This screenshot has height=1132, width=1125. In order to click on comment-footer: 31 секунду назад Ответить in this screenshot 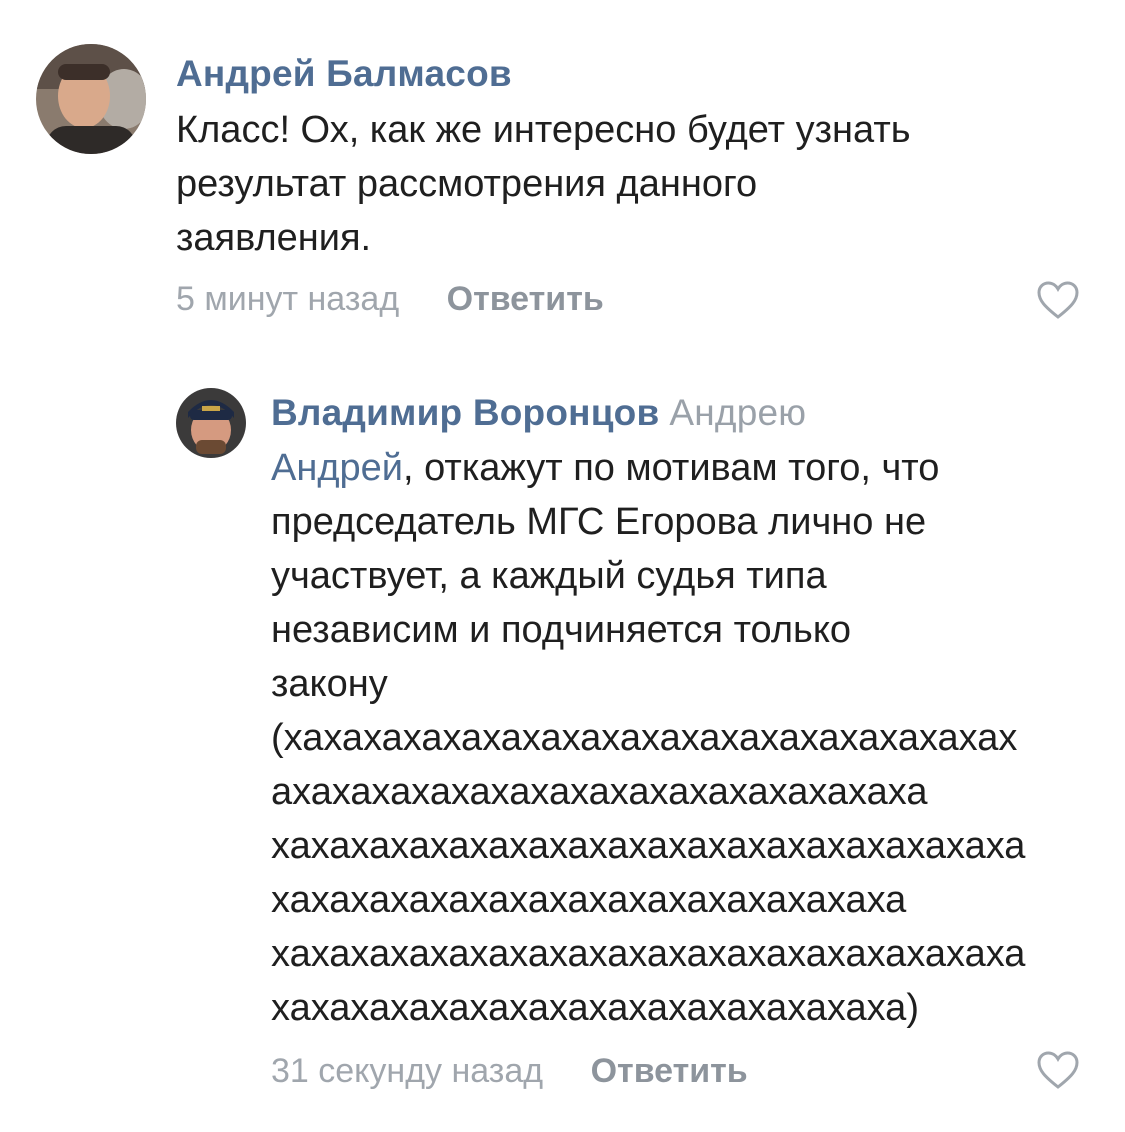, I will do `click(509, 1071)`.